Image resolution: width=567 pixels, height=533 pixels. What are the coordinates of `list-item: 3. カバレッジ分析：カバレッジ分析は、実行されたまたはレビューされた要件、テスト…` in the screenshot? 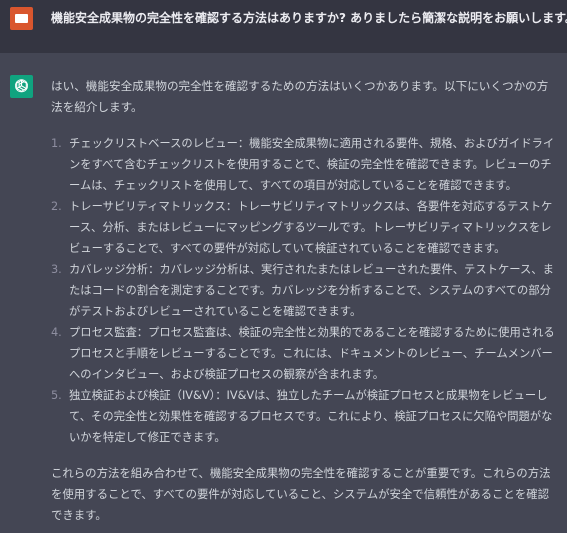 It's located at (304, 290).